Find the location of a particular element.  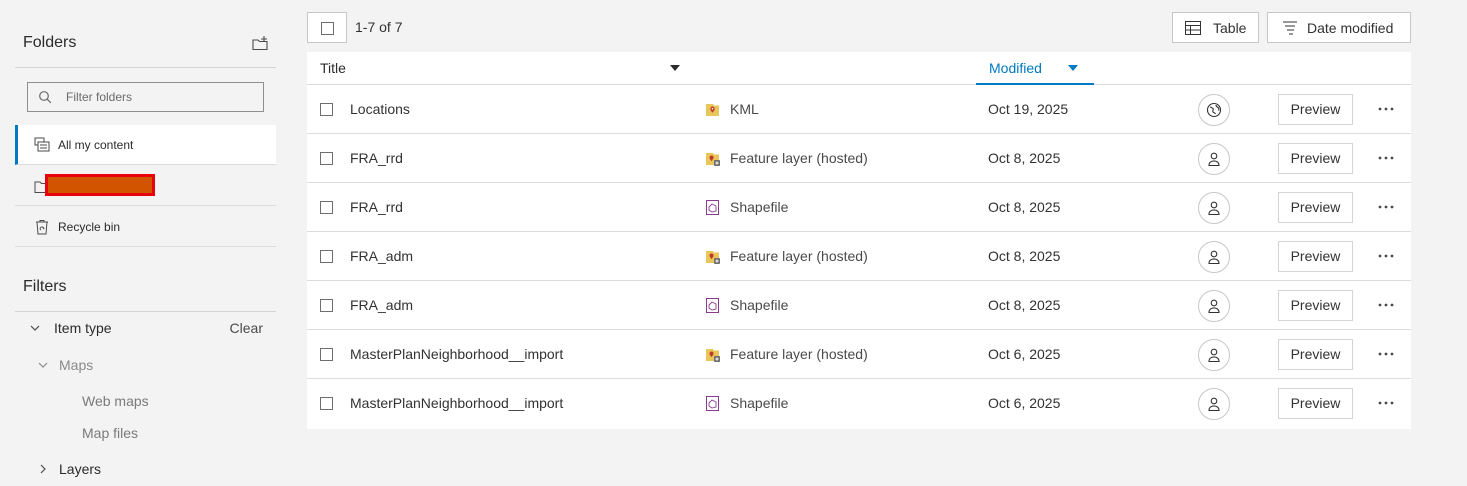

filter-map-files: Map files is located at coordinates (145, 433).